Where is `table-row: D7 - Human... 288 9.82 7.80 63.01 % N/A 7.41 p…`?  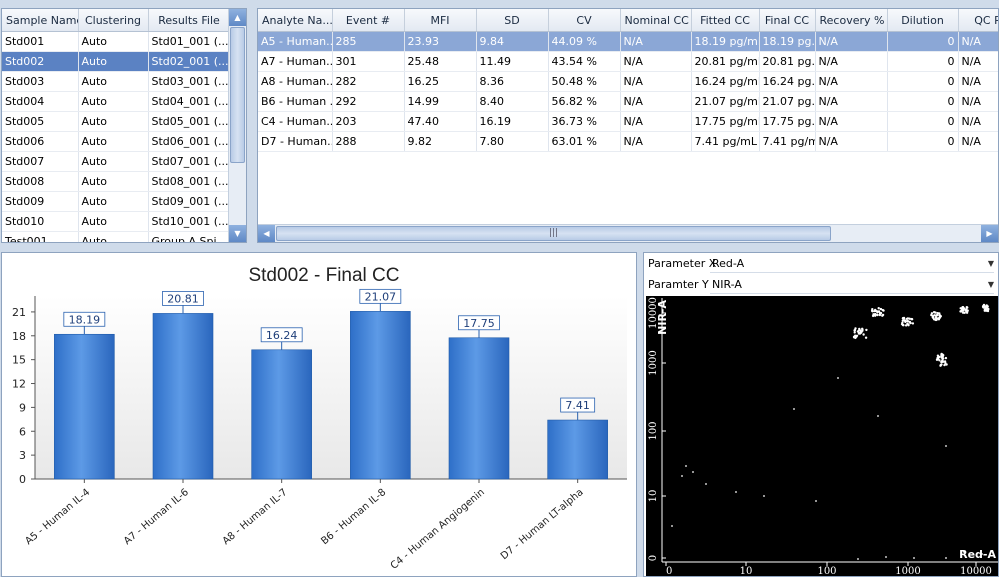 table-row: D7 - Human... 288 9.82 7.80 63.01 % N/A 7.41 p… is located at coordinates (628, 141).